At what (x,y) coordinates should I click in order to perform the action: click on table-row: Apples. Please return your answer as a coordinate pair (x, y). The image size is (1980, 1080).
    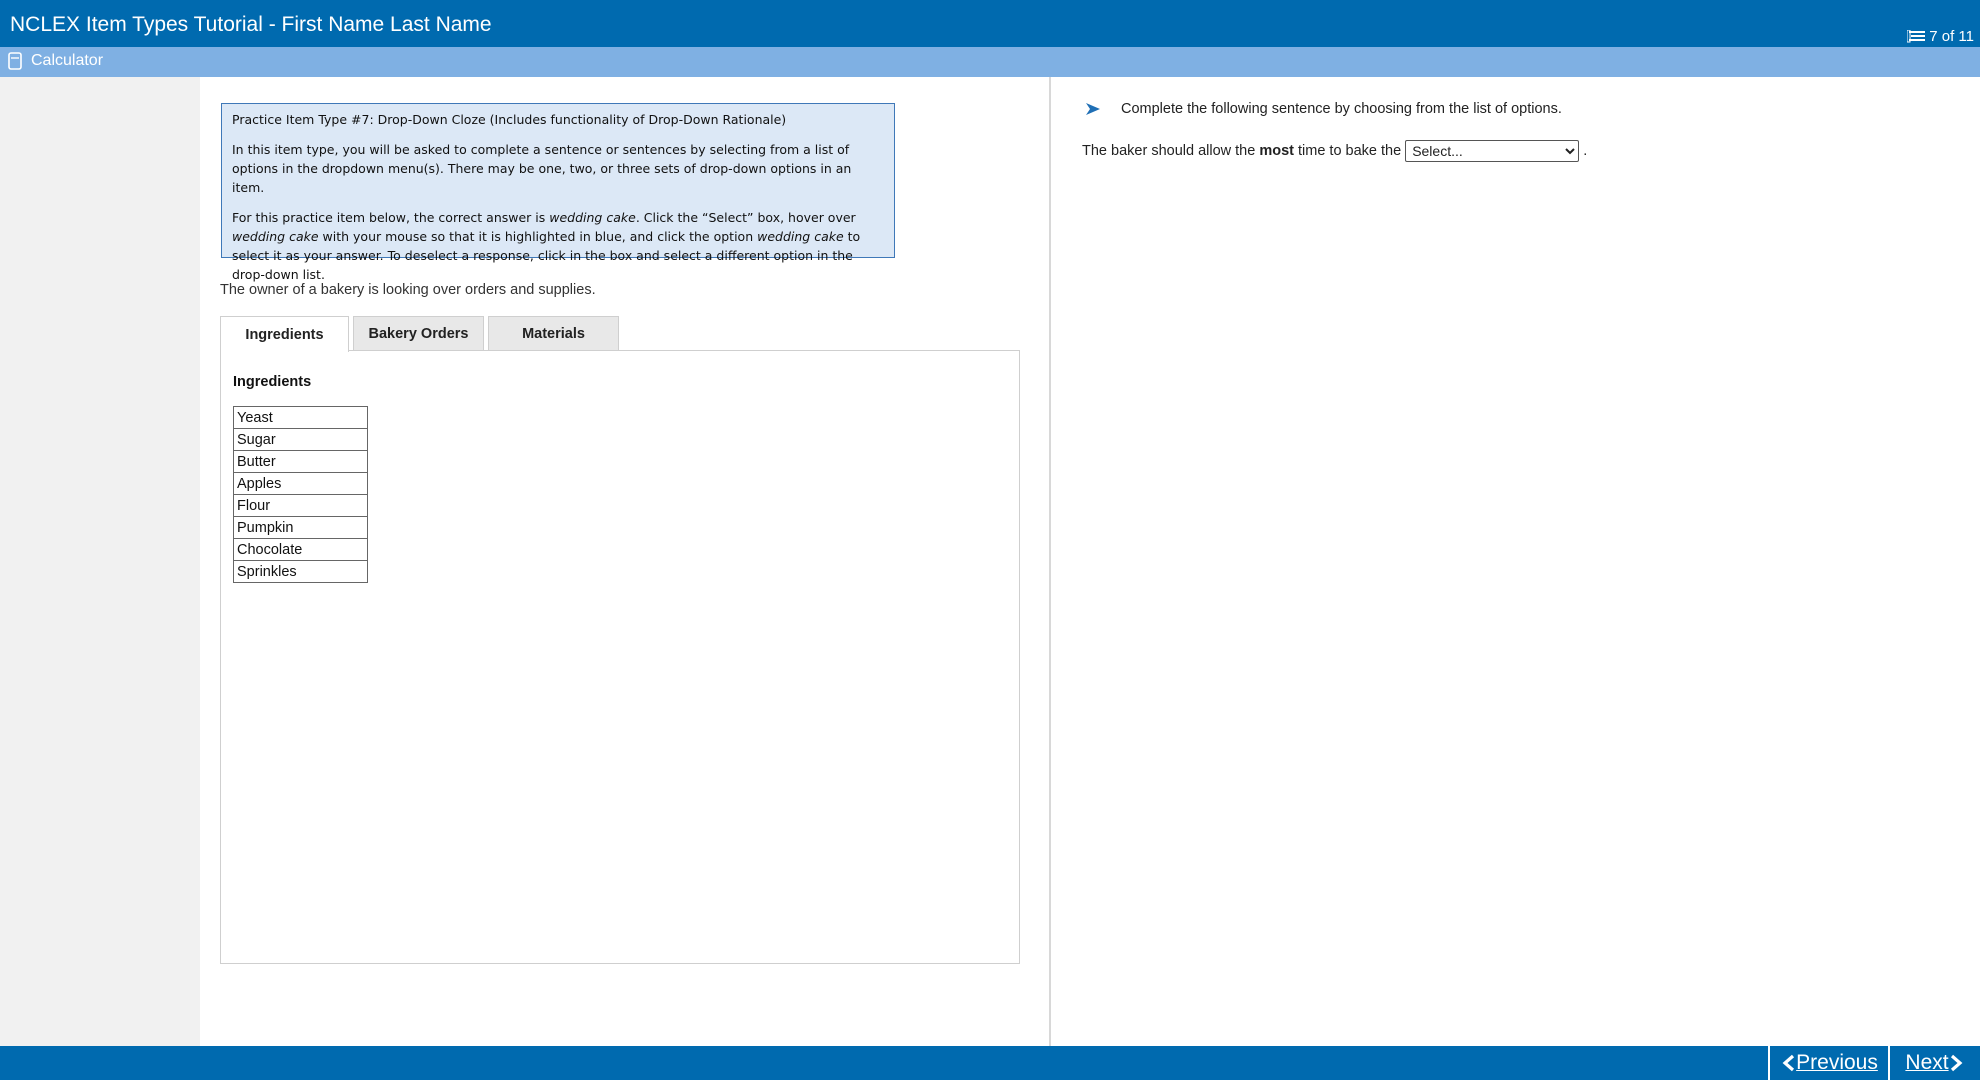
    Looking at the image, I should click on (300, 483).